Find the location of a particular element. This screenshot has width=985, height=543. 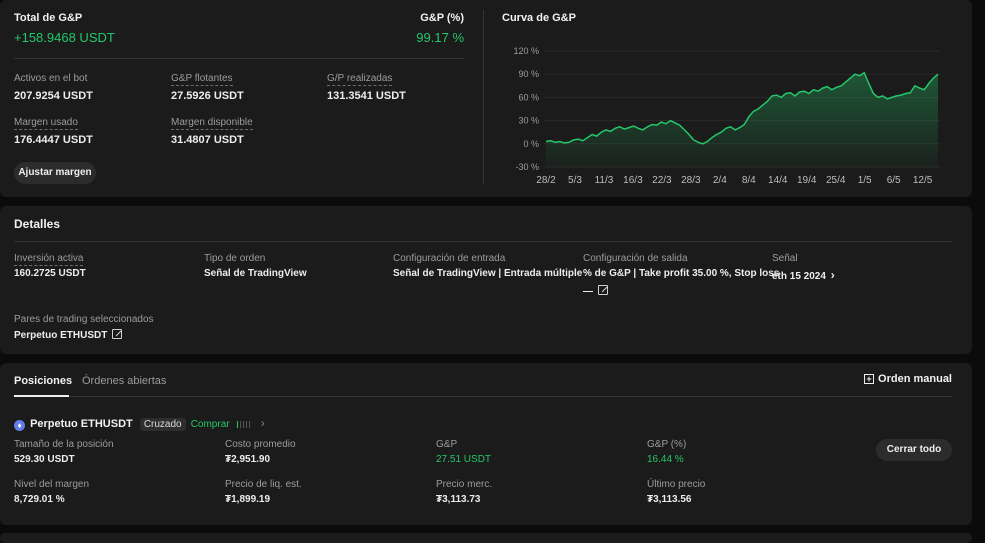

pnl-pct-label: G&P (%) is located at coordinates (442, 18).